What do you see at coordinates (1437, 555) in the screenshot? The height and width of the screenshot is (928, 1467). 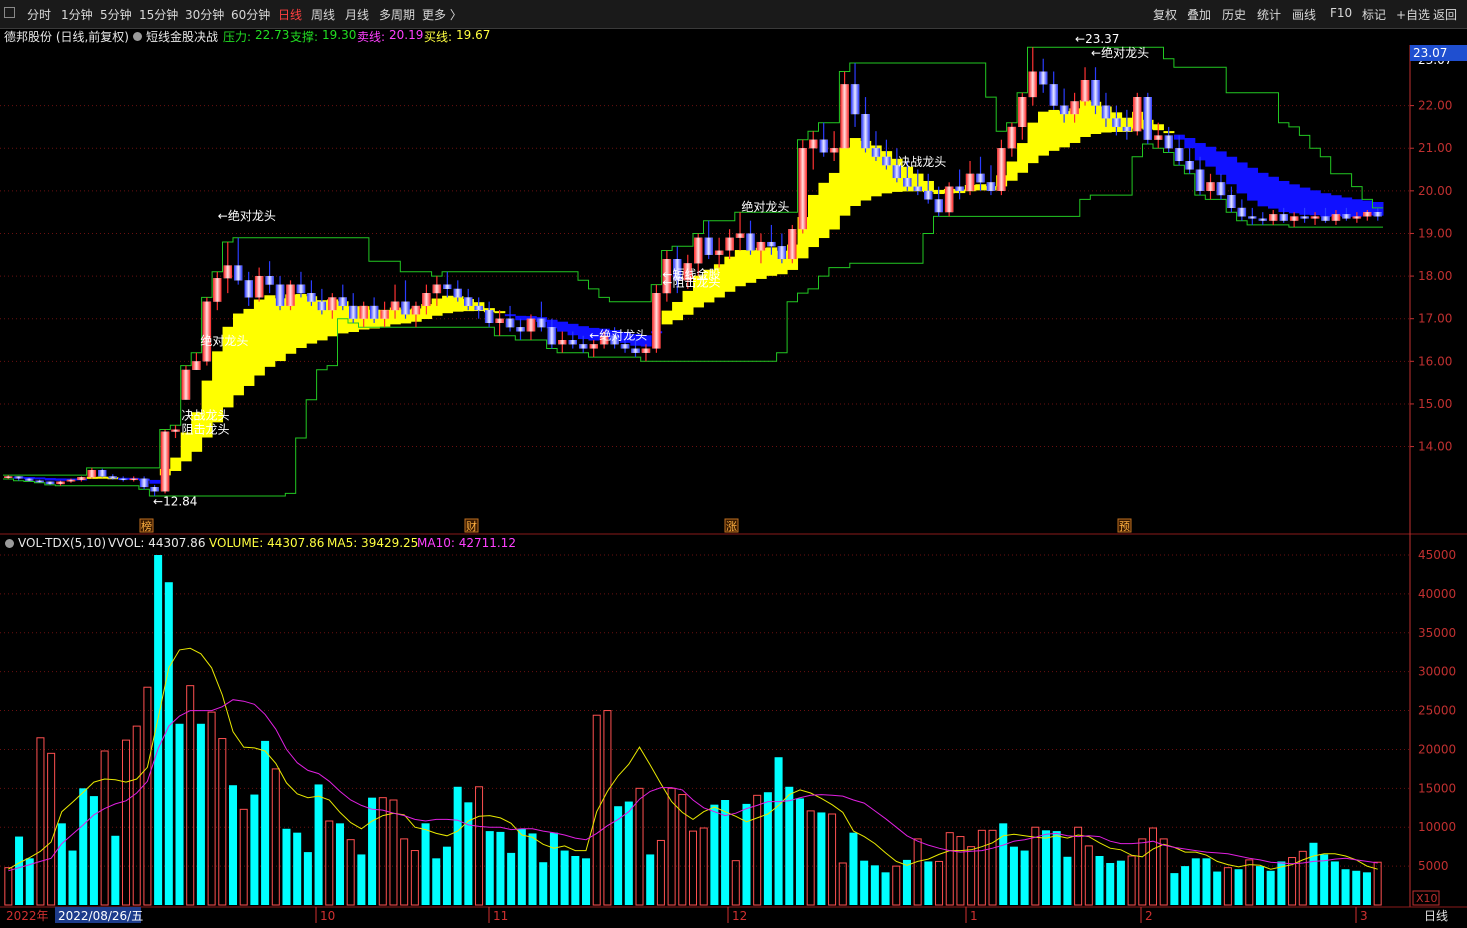 I see `volume-tick-label: 45000` at bounding box center [1437, 555].